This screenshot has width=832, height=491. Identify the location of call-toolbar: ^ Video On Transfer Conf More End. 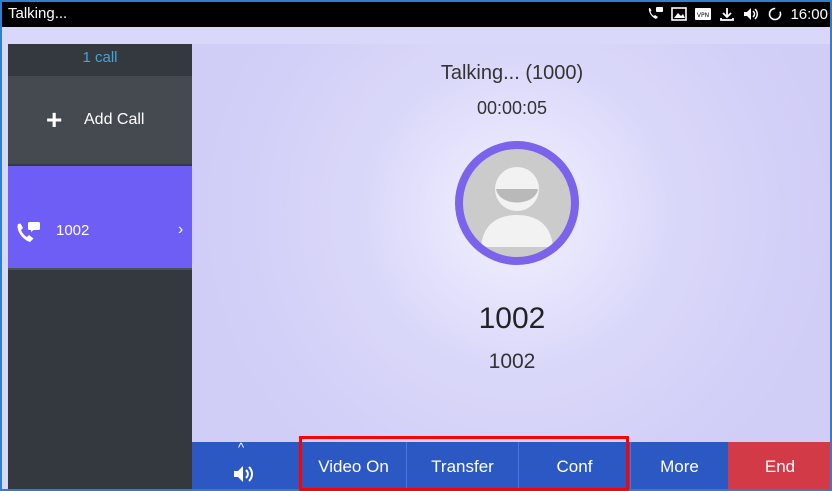
(511, 464).